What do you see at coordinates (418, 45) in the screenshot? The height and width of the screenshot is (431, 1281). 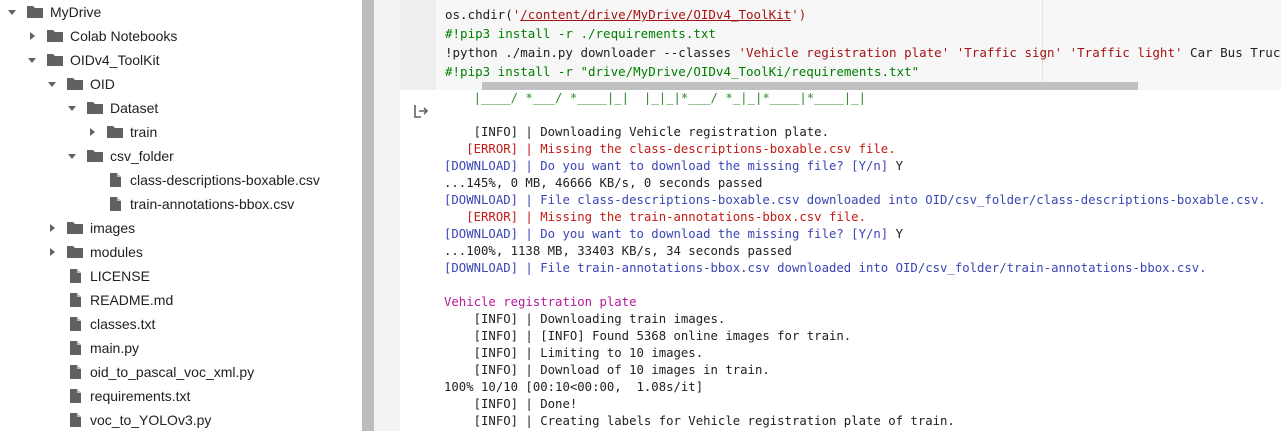 I see `cell-gutter` at bounding box center [418, 45].